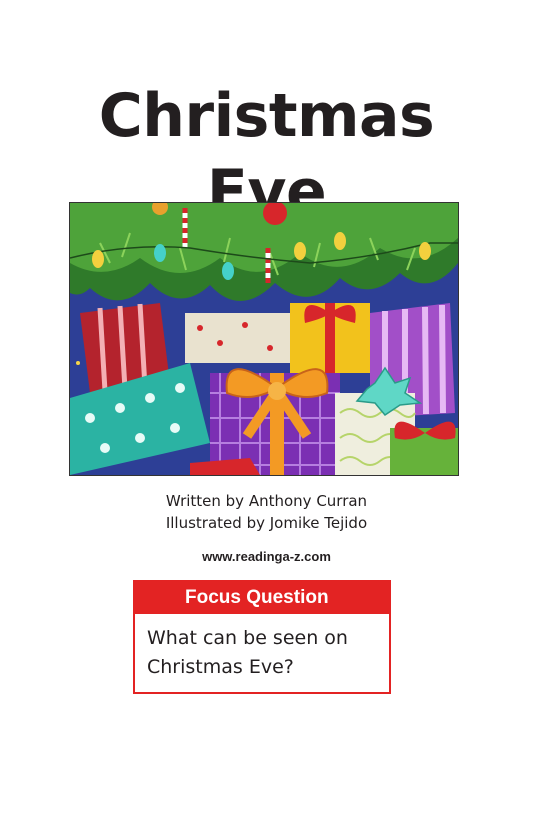 Image resolution: width=533 pixels, height=824 pixels. I want to click on illustrator-credit: Illustrated by Jomike Tejido, so click(266, 523).